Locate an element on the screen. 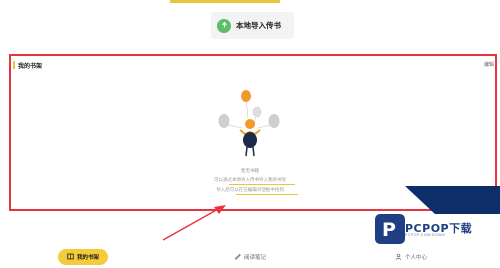 The height and width of the screenshot is (268, 500). nav-label: 我的书架 is located at coordinates (87, 258).